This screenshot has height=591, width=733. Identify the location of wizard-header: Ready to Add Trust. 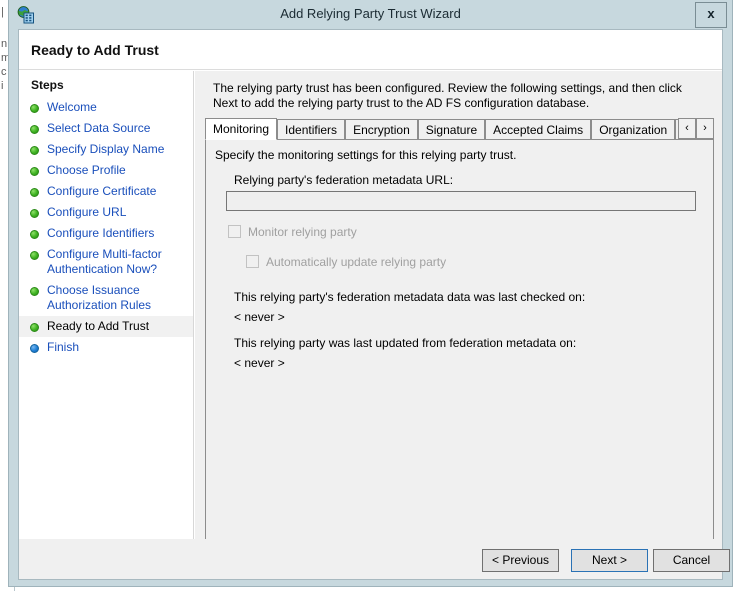
(370, 50).